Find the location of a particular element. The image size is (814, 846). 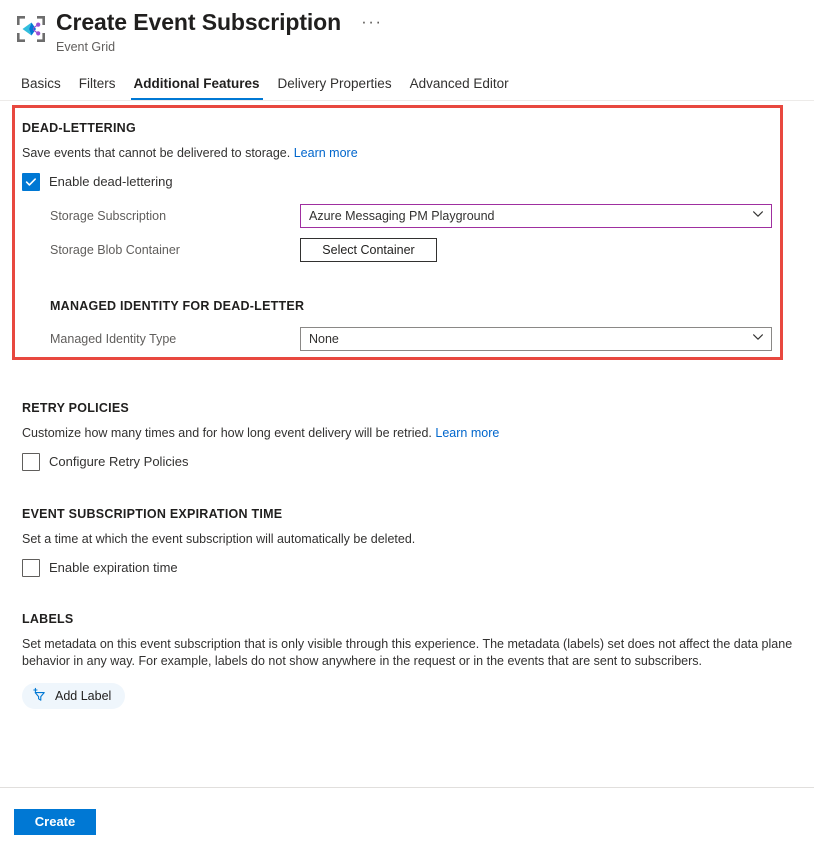

header-row: Create Event Subscription ··· Event Grid is located at coordinates (407, 31).